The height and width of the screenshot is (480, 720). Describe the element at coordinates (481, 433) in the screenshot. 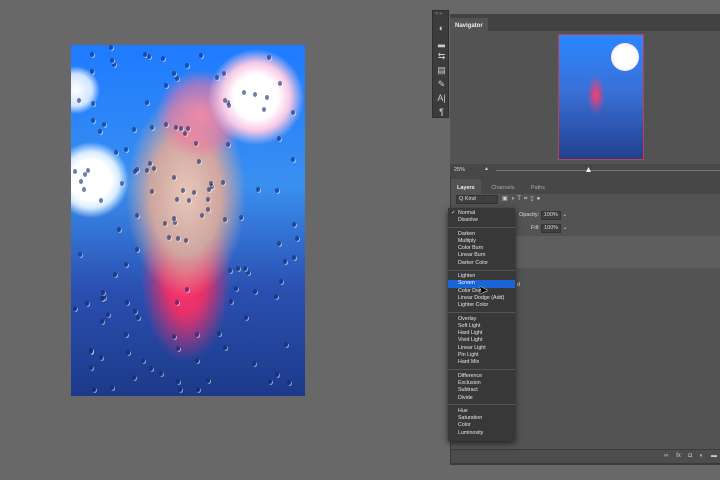

I see `menu-item-luminosity: Luminosity` at that location.